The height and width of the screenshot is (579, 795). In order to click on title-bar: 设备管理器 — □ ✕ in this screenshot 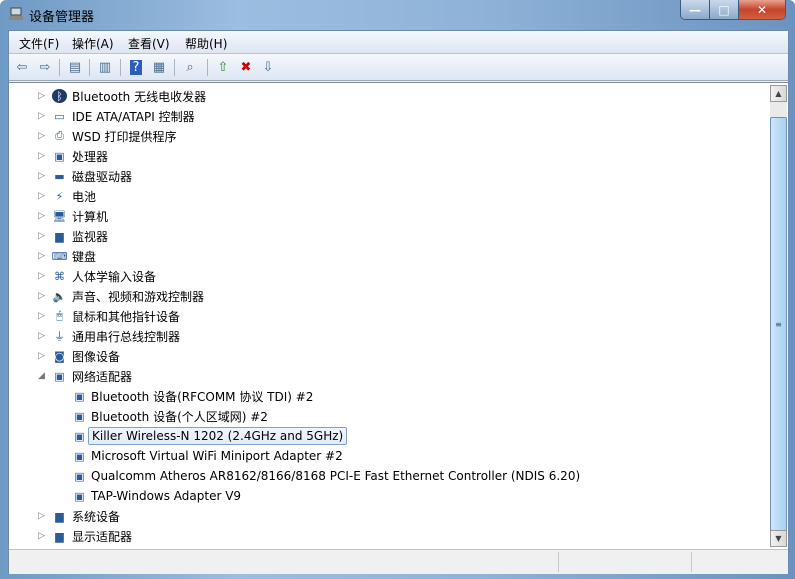, I will do `click(397, 14)`.